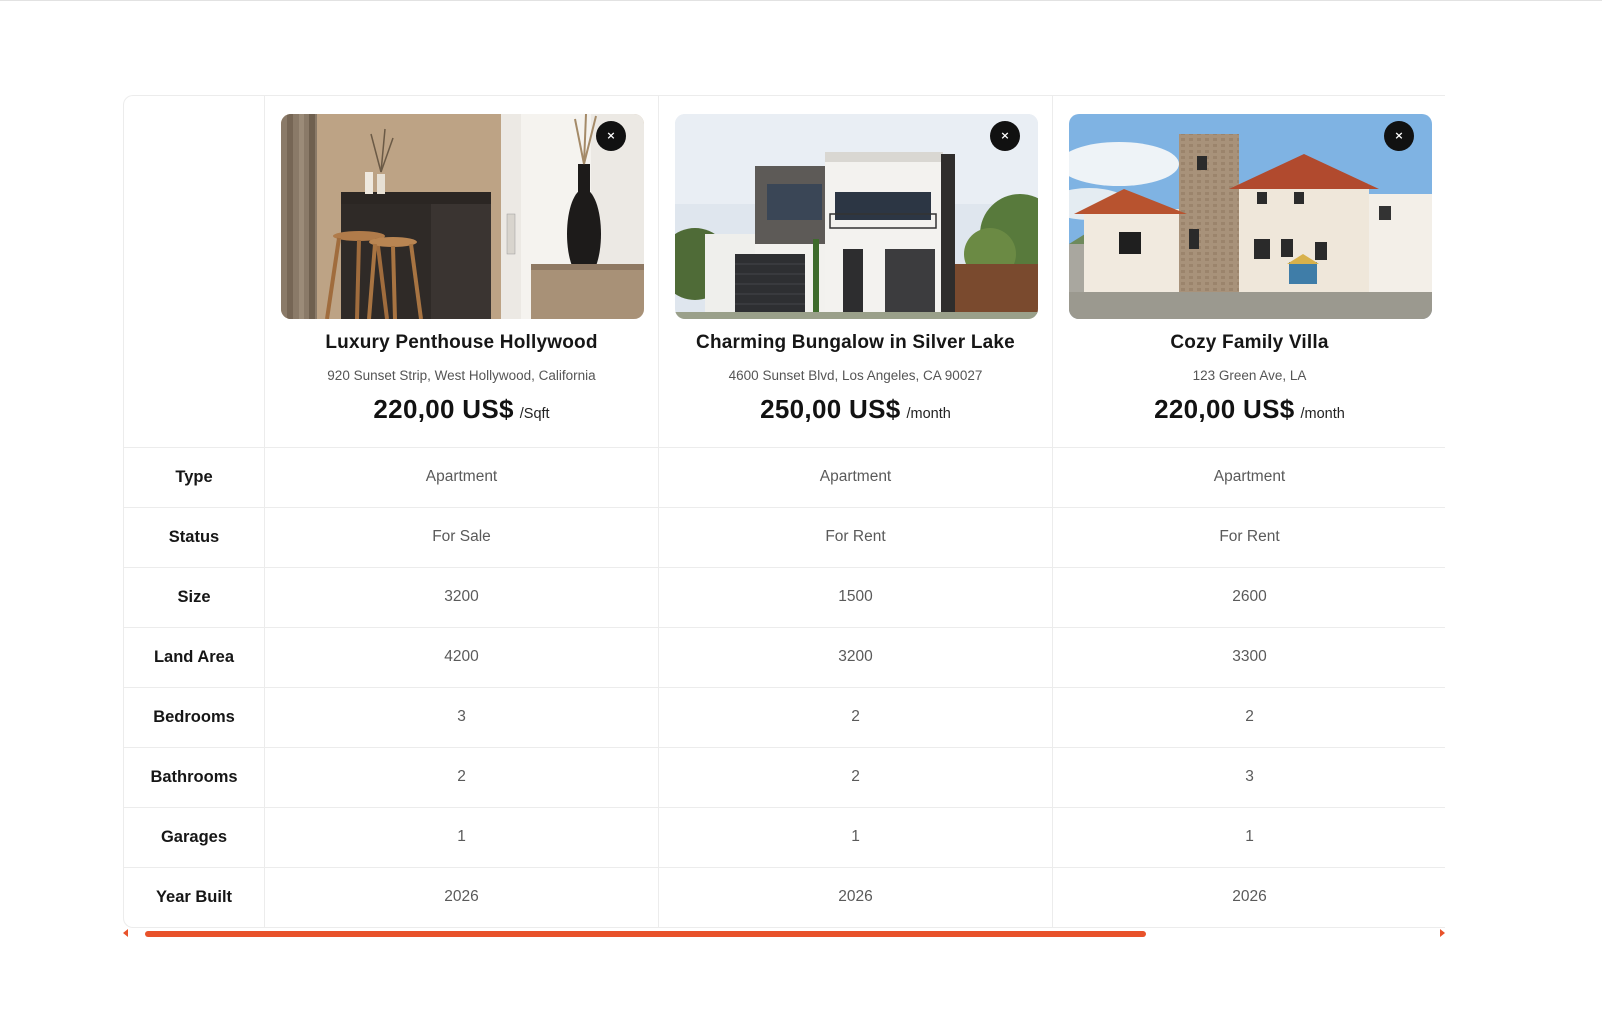  What do you see at coordinates (645, 934) in the screenshot?
I see `scrollbar-thumb` at bounding box center [645, 934].